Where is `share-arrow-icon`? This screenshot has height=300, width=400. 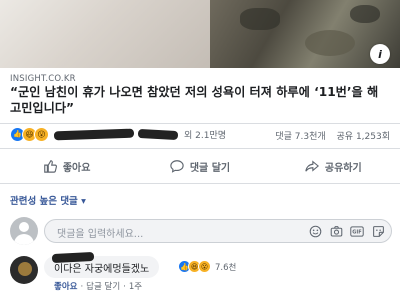
share-arrow-icon is located at coordinates (312, 166).